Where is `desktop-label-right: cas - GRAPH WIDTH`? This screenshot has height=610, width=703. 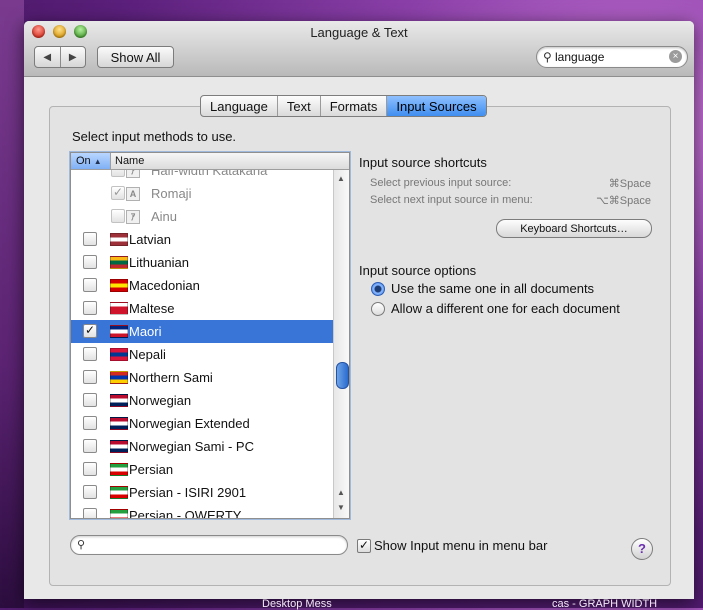 desktop-label-right: cas - GRAPH WIDTH is located at coordinates (605, 604).